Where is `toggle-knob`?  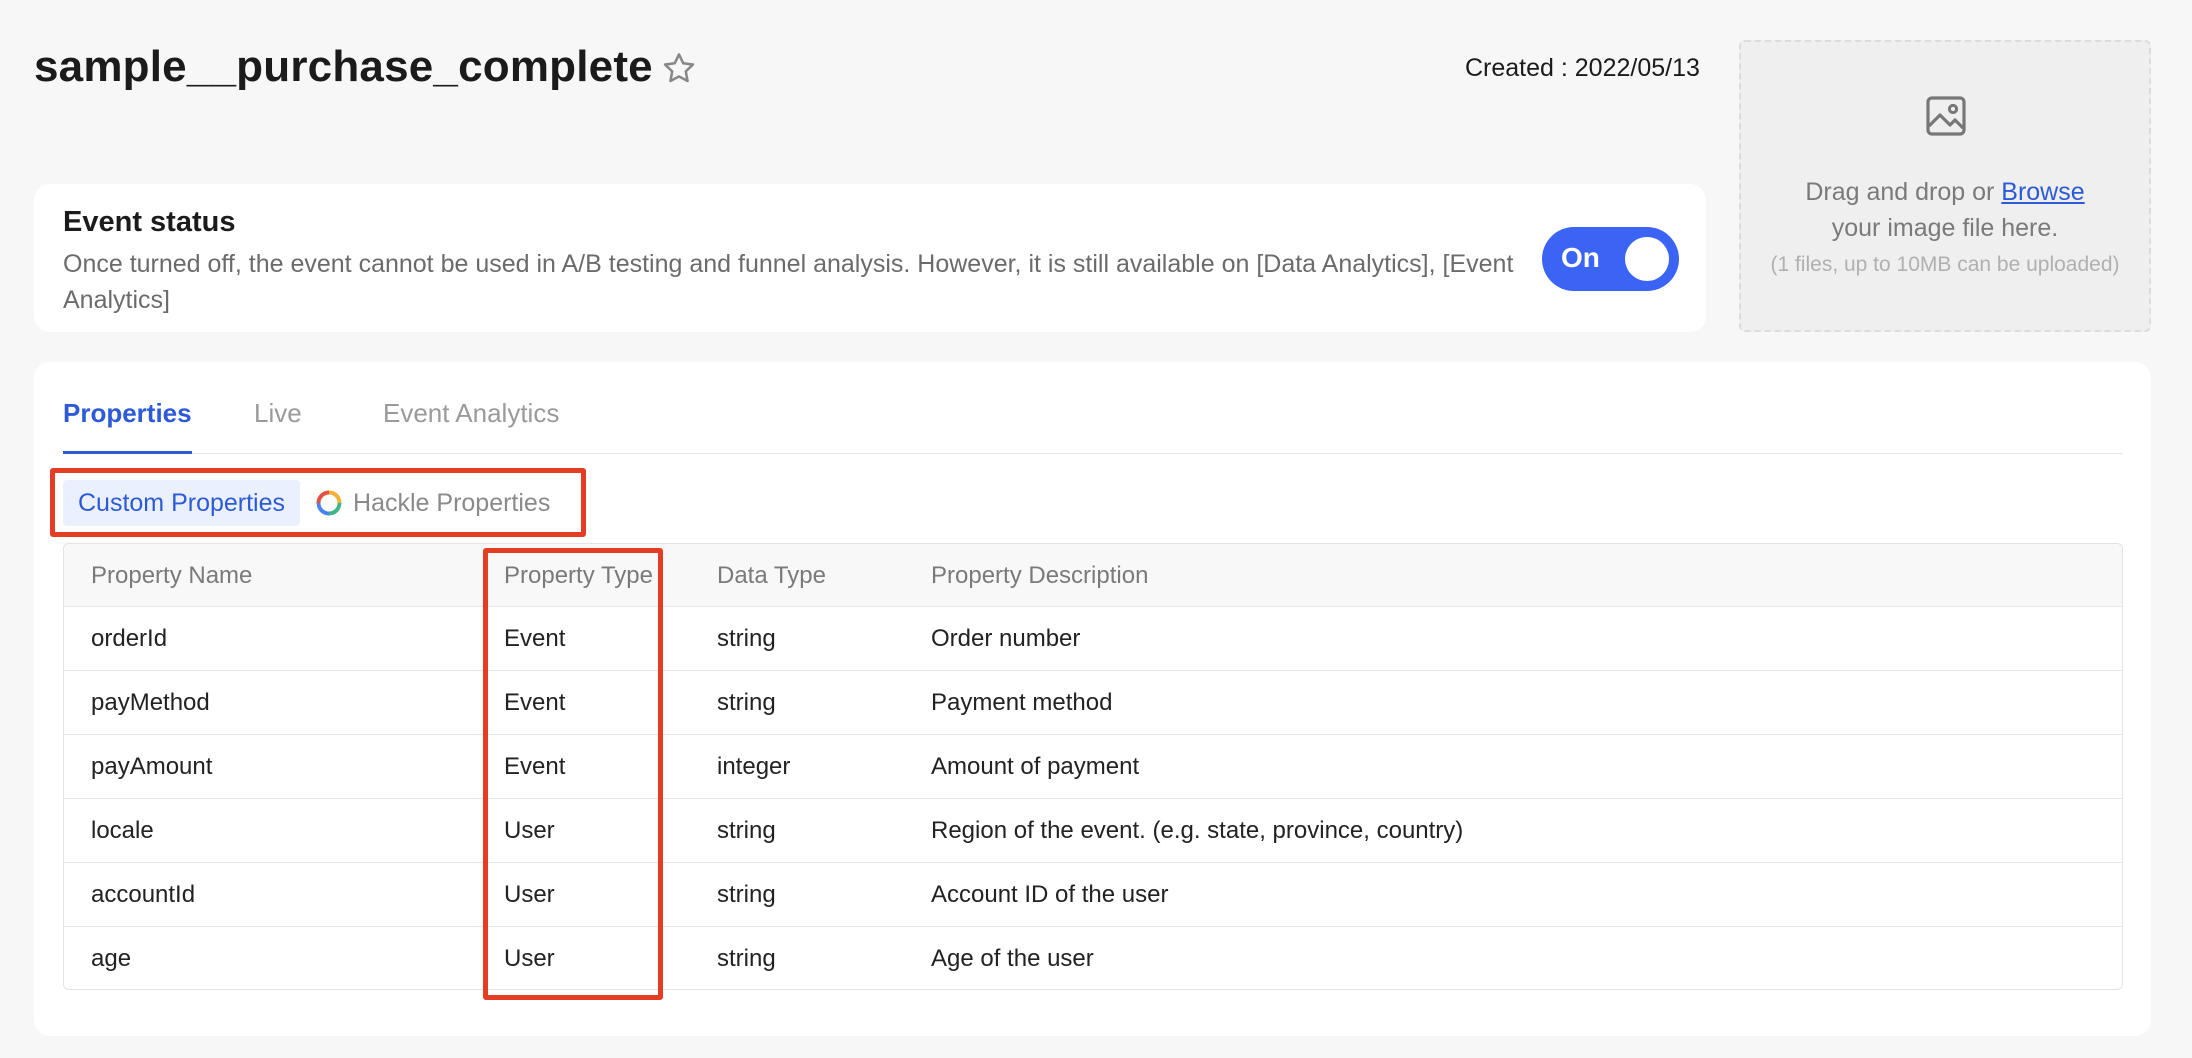 toggle-knob is located at coordinates (1647, 259).